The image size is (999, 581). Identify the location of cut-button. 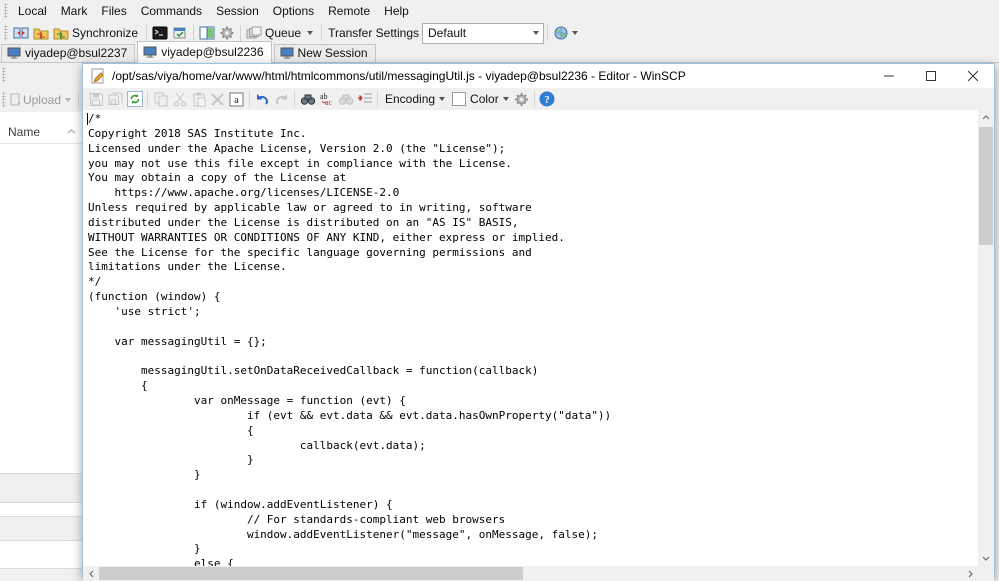
(179, 99).